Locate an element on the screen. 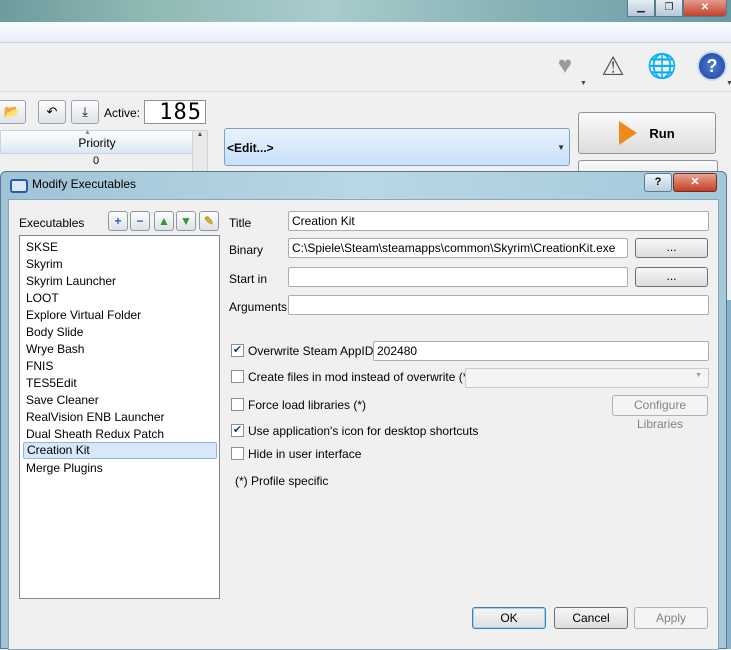  list-item: RealVision ENB Launcher is located at coordinates (95, 417).